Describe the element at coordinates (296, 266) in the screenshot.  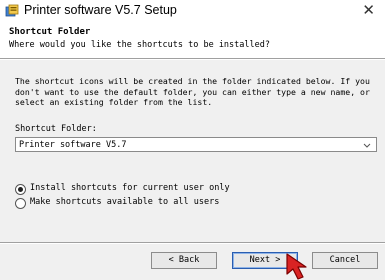
I see `mouse-pointer-icon` at that location.